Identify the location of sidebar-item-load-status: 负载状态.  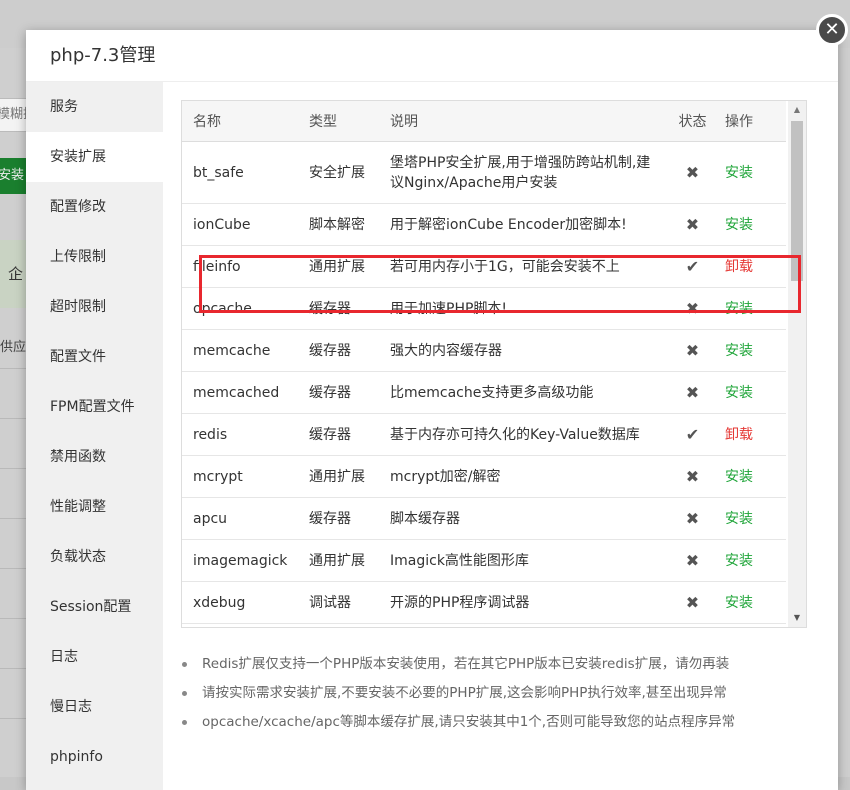
(94, 557).